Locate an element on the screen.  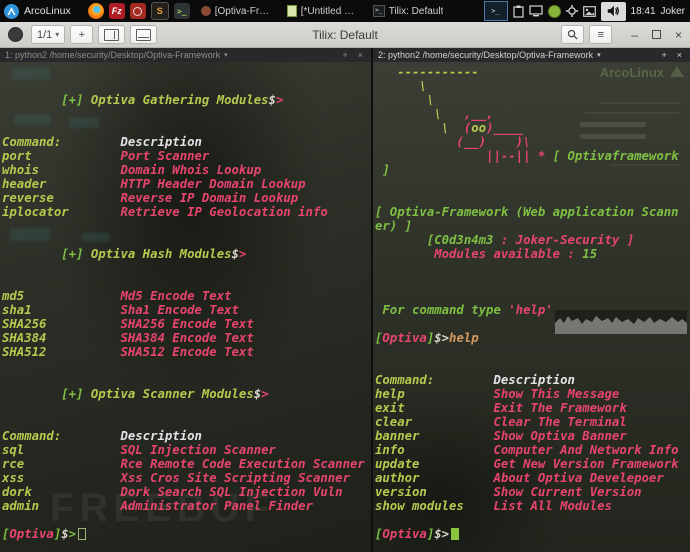
split-right-icon is located at coordinates (112, 34).